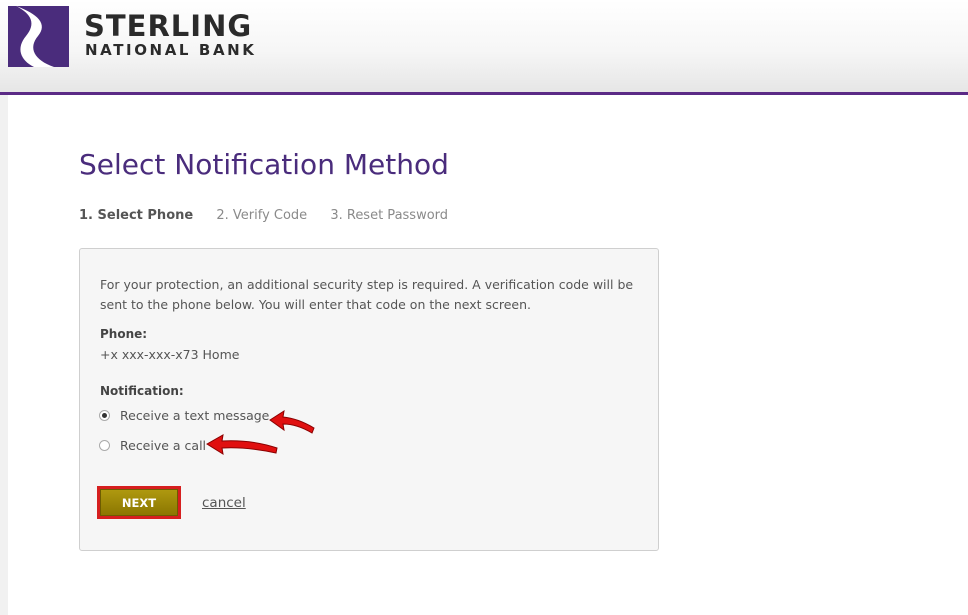 The height and width of the screenshot is (615, 968). I want to click on left-edge-bar, so click(4, 355).